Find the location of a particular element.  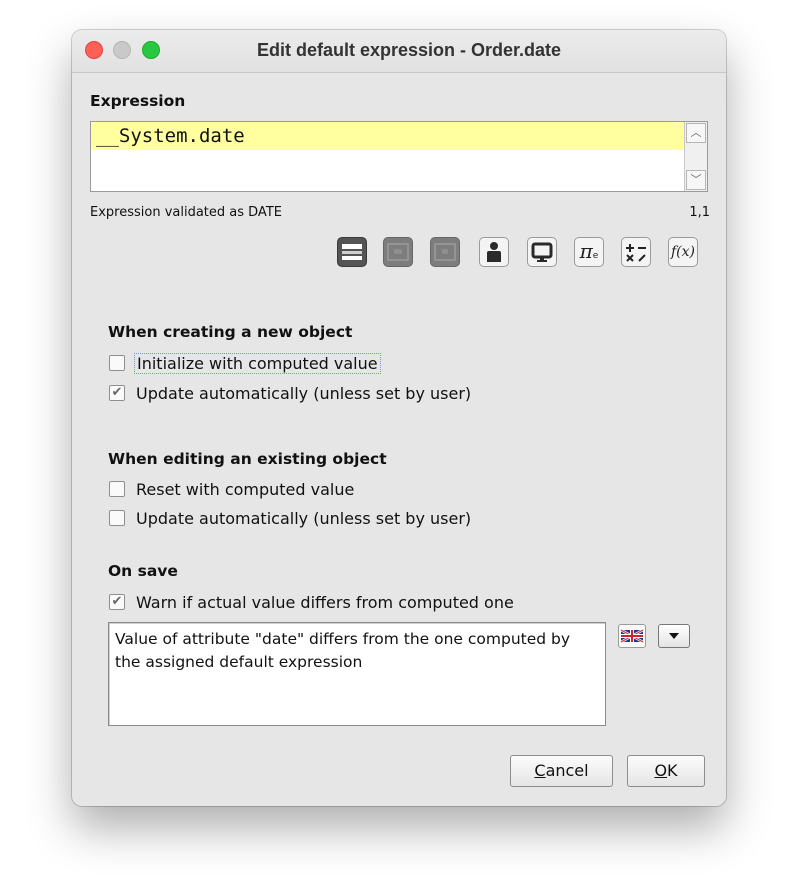

language-dropdown-button is located at coordinates (674, 636).